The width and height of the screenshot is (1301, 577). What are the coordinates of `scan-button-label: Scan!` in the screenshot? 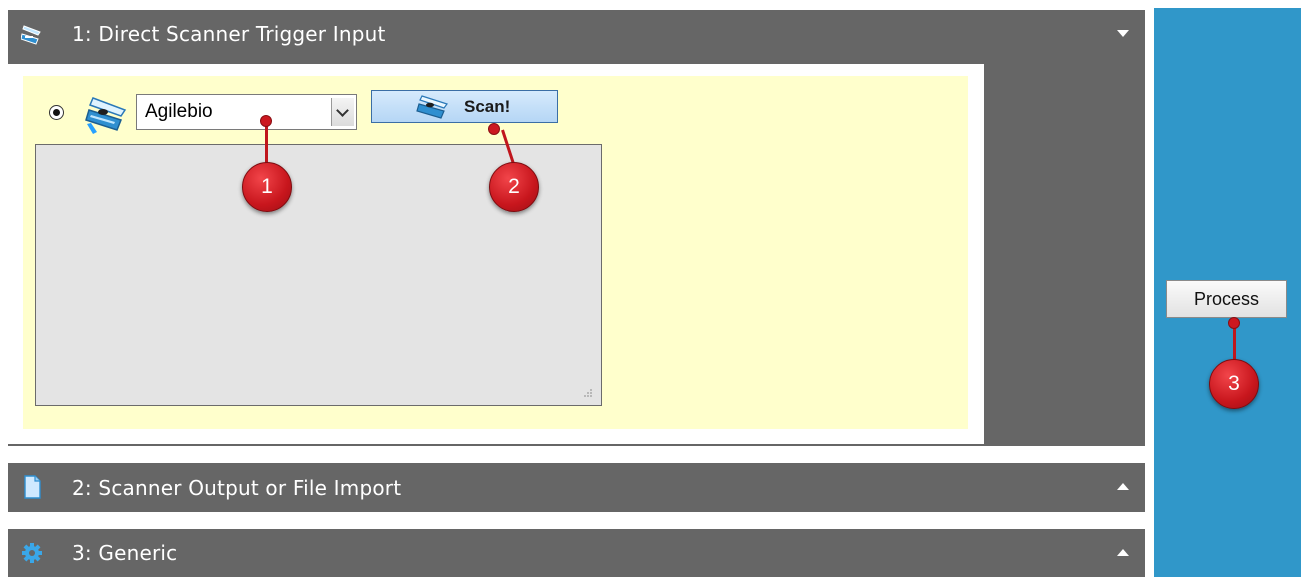 It's located at (487, 106).